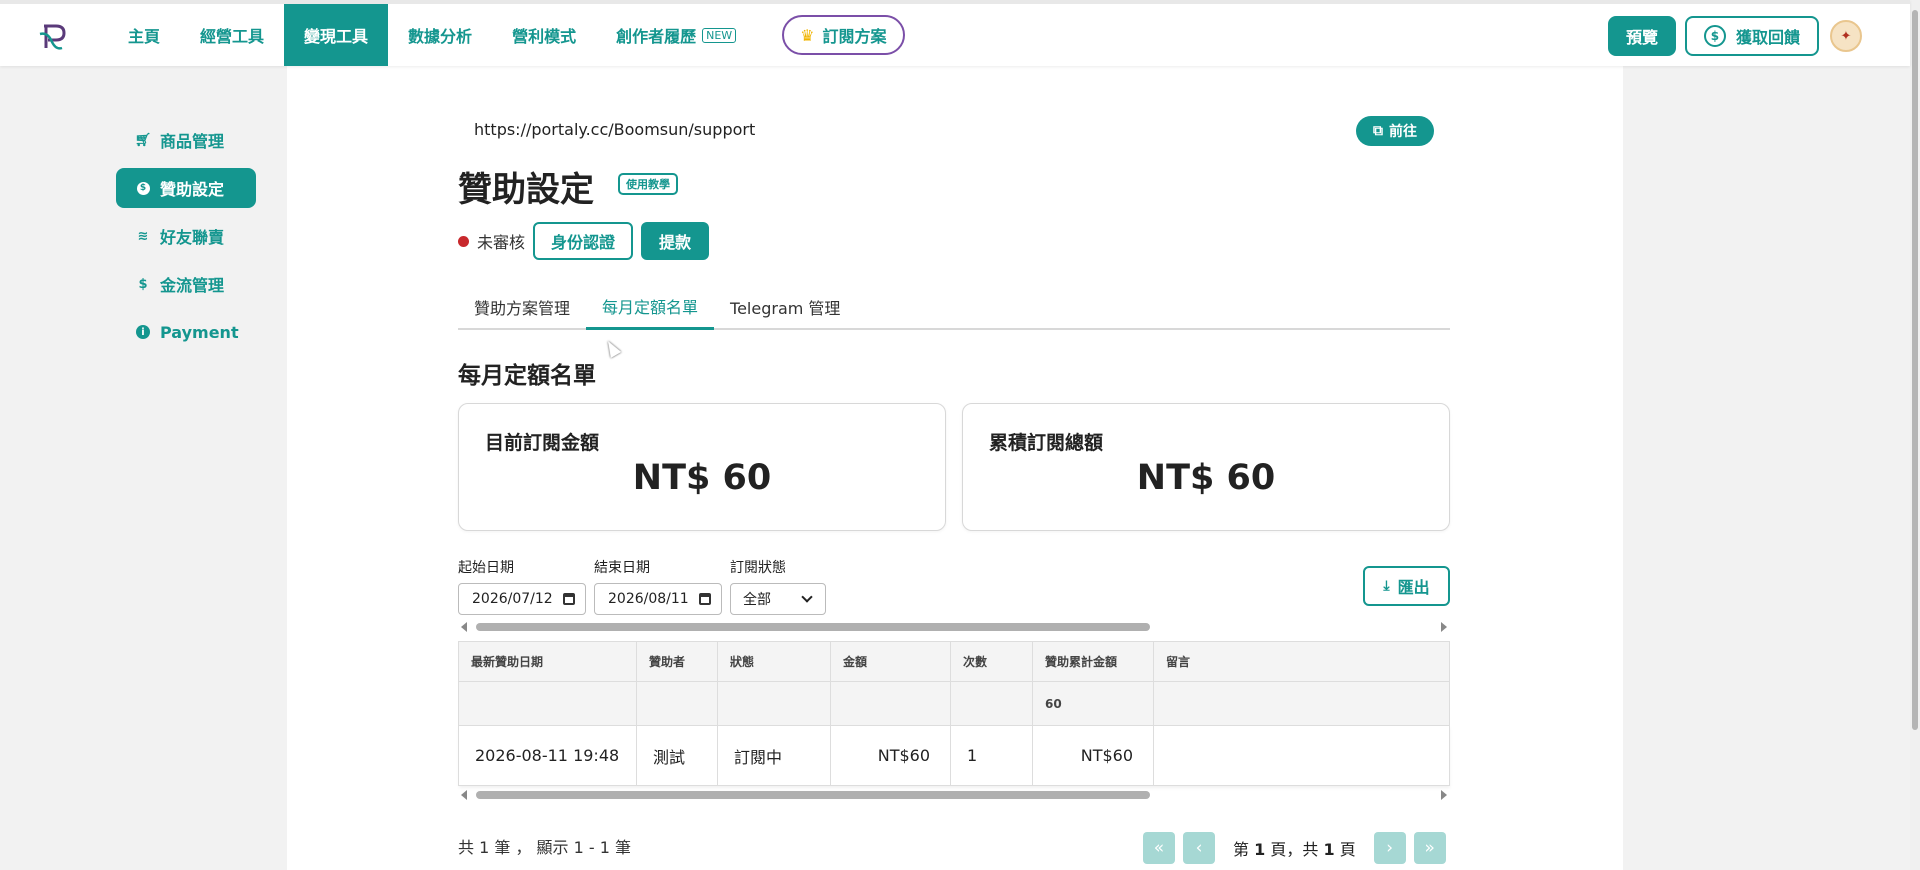 Image resolution: width=1920 pixels, height=870 pixels. What do you see at coordinates (542, 443) in the screenshot?
I see `card-label: 目前訂閱金額` at bounding box center [542, 443].